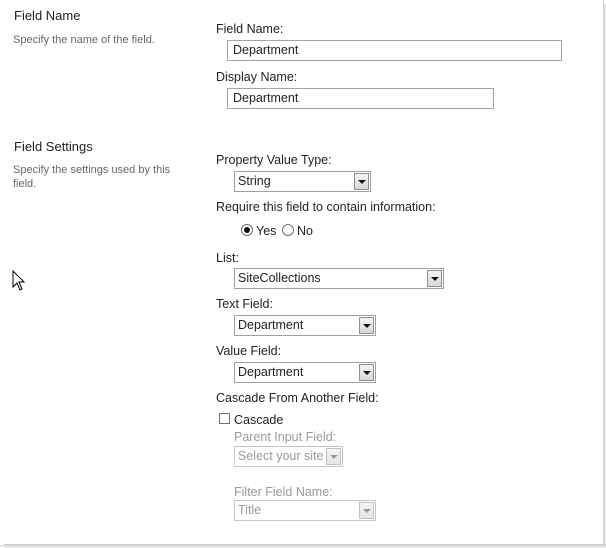 Image resolution: width=606 pixels, height=548 pixels. I want to click on cascade-checkbox, so click(224, 418).